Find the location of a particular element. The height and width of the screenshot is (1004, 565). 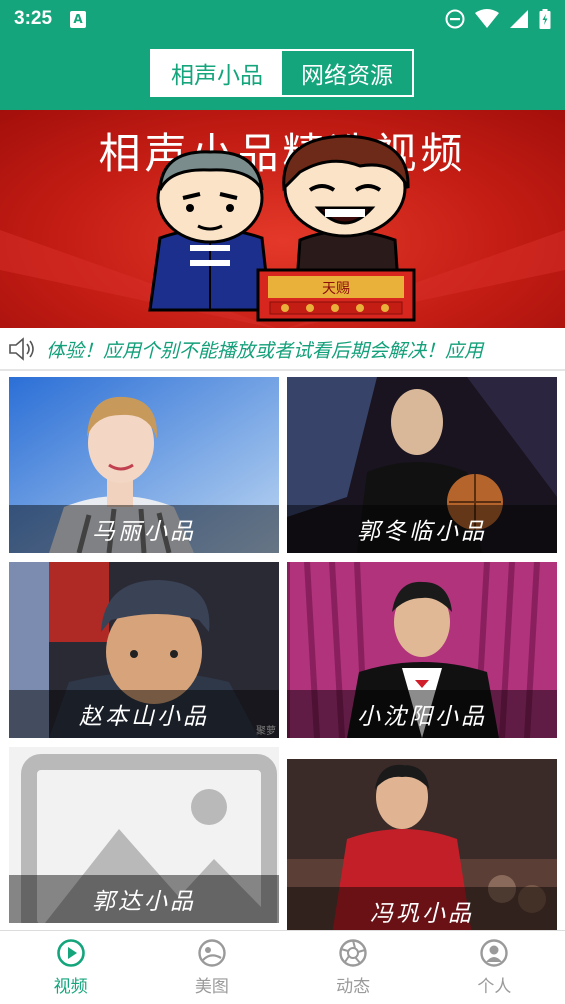

video-card-label: 郭达小品 is located at coordinates (144, 899).